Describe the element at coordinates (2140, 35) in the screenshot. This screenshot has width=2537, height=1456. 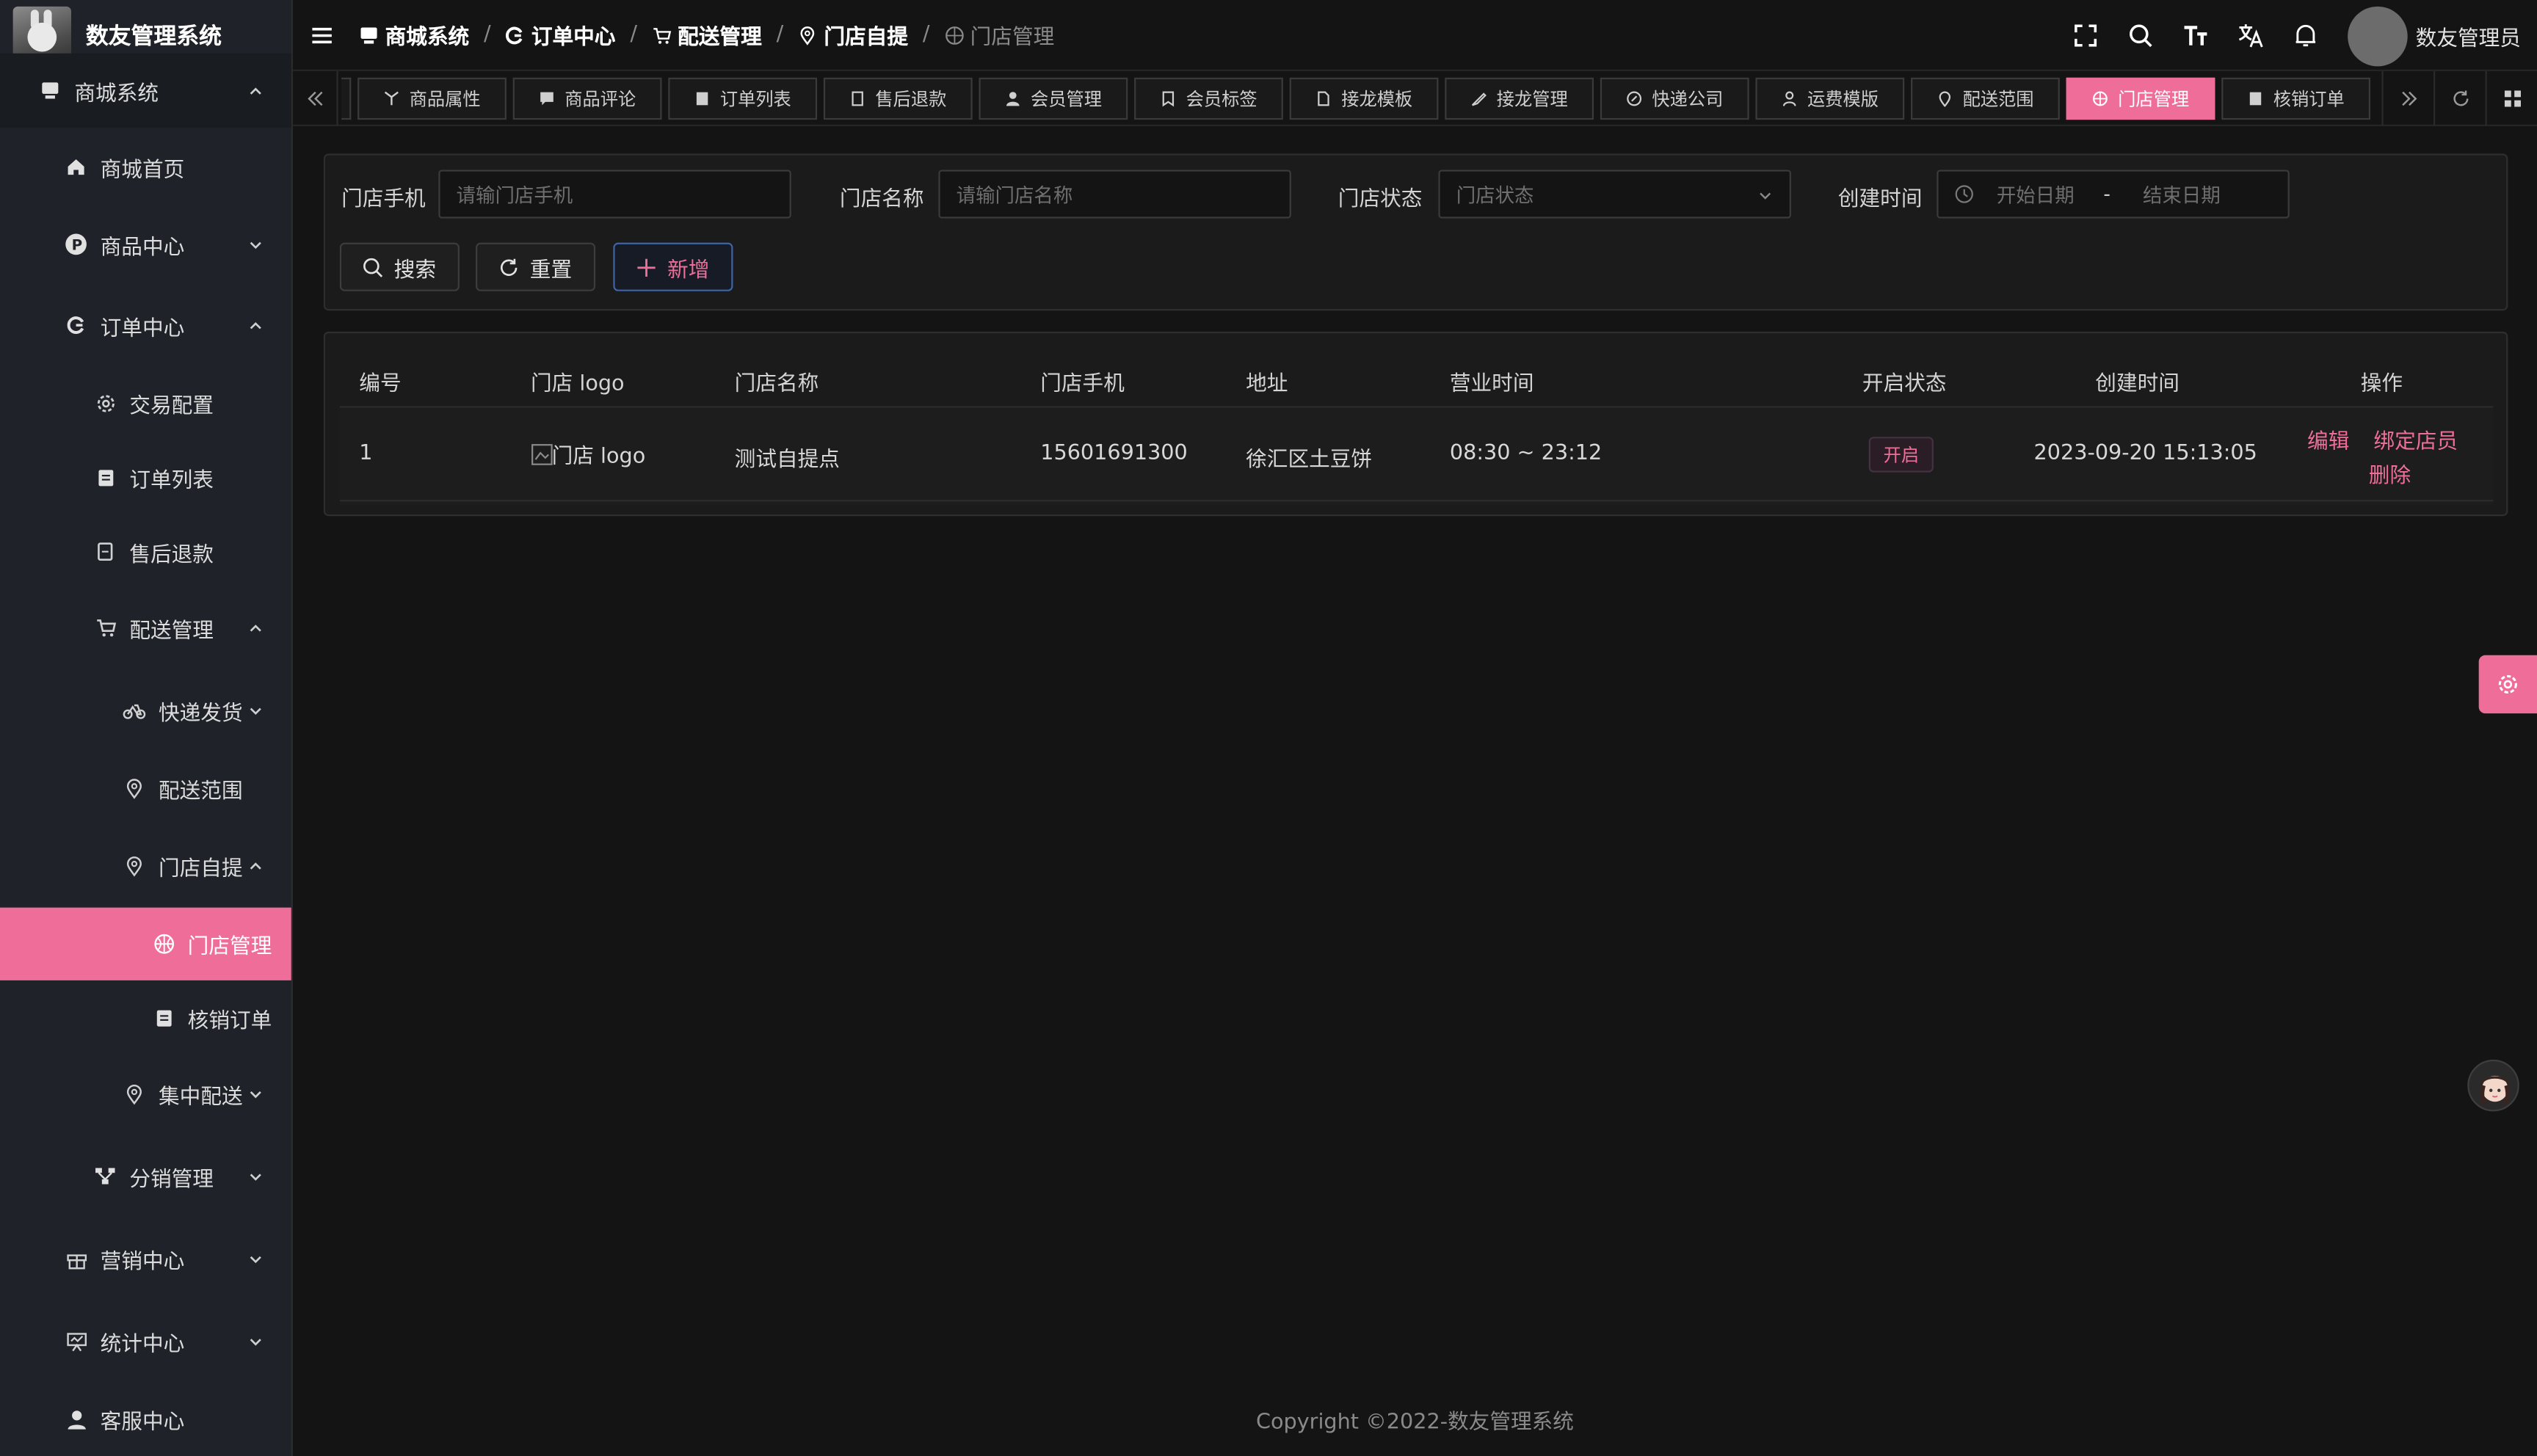
I see `search-icon` at that location.